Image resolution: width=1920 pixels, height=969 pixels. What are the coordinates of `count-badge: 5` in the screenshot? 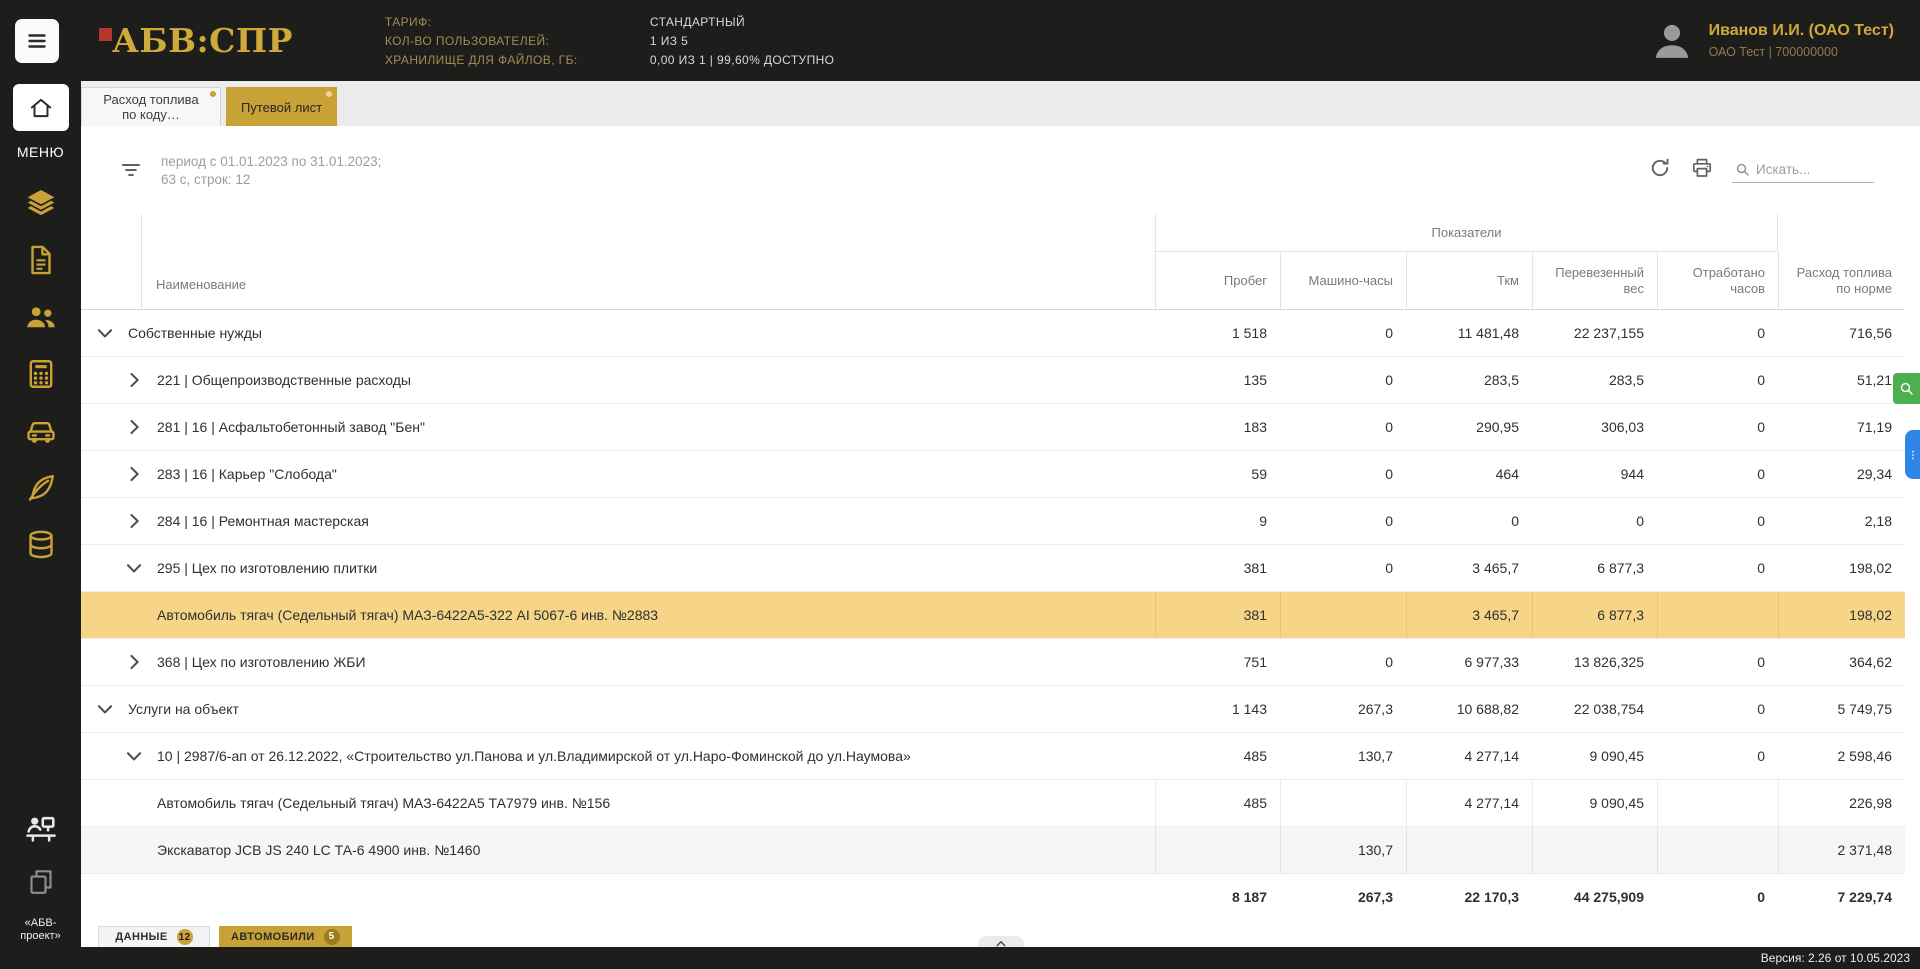 It's located at (331, 936).